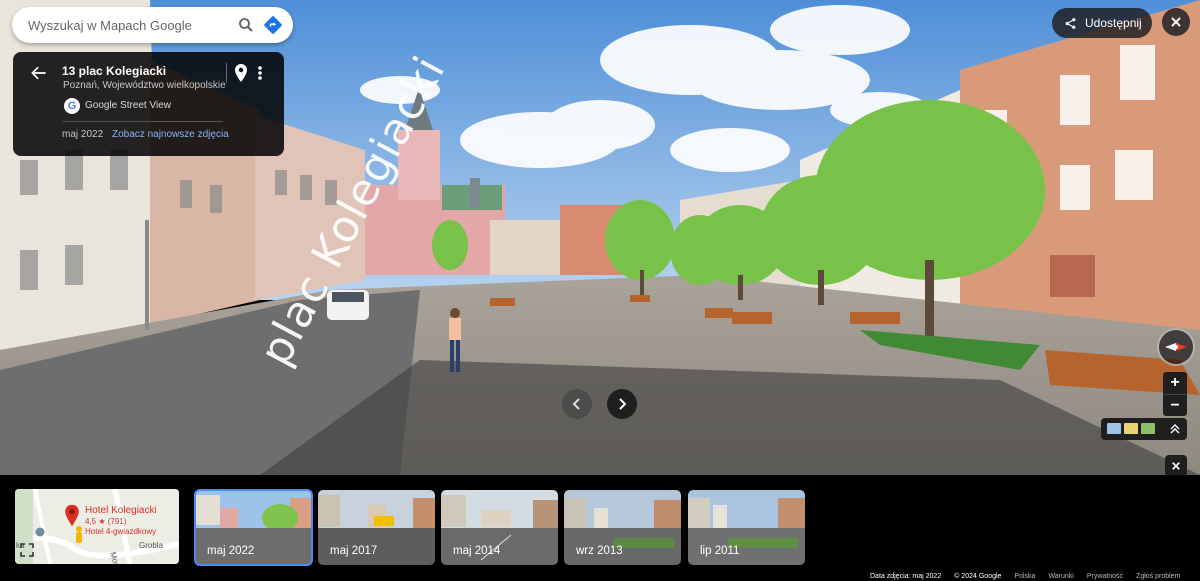 This screenshot has width=1200, height=581. What do you see at coordinates (128, 105) in the screenshot?
I see `source-label: Google Street View` at bounding box center [128, 105].